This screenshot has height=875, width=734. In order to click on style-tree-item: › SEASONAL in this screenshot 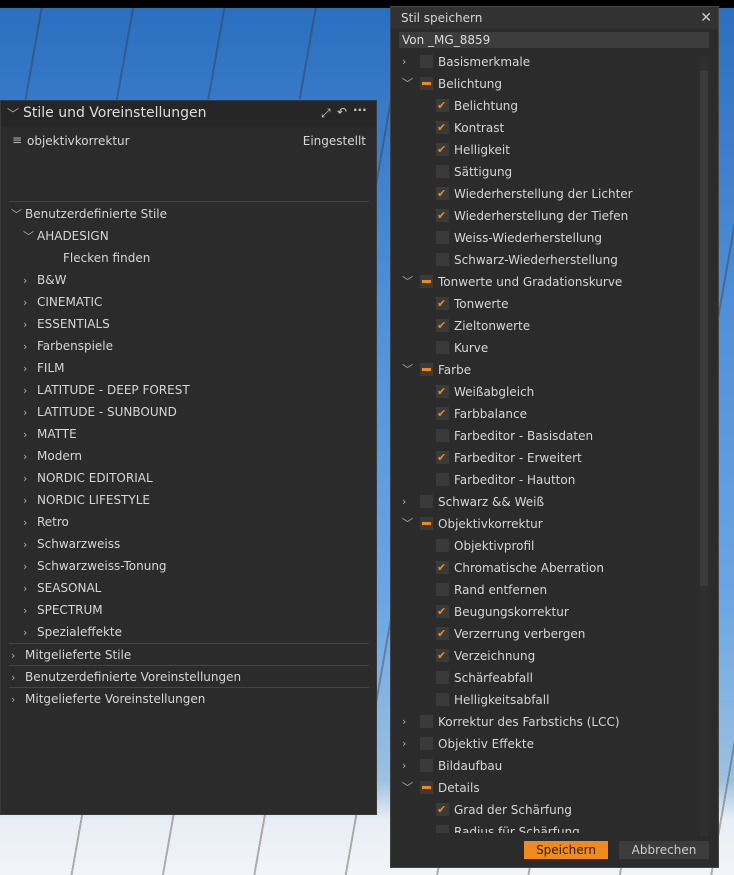, I will do `click(62, 588)`.